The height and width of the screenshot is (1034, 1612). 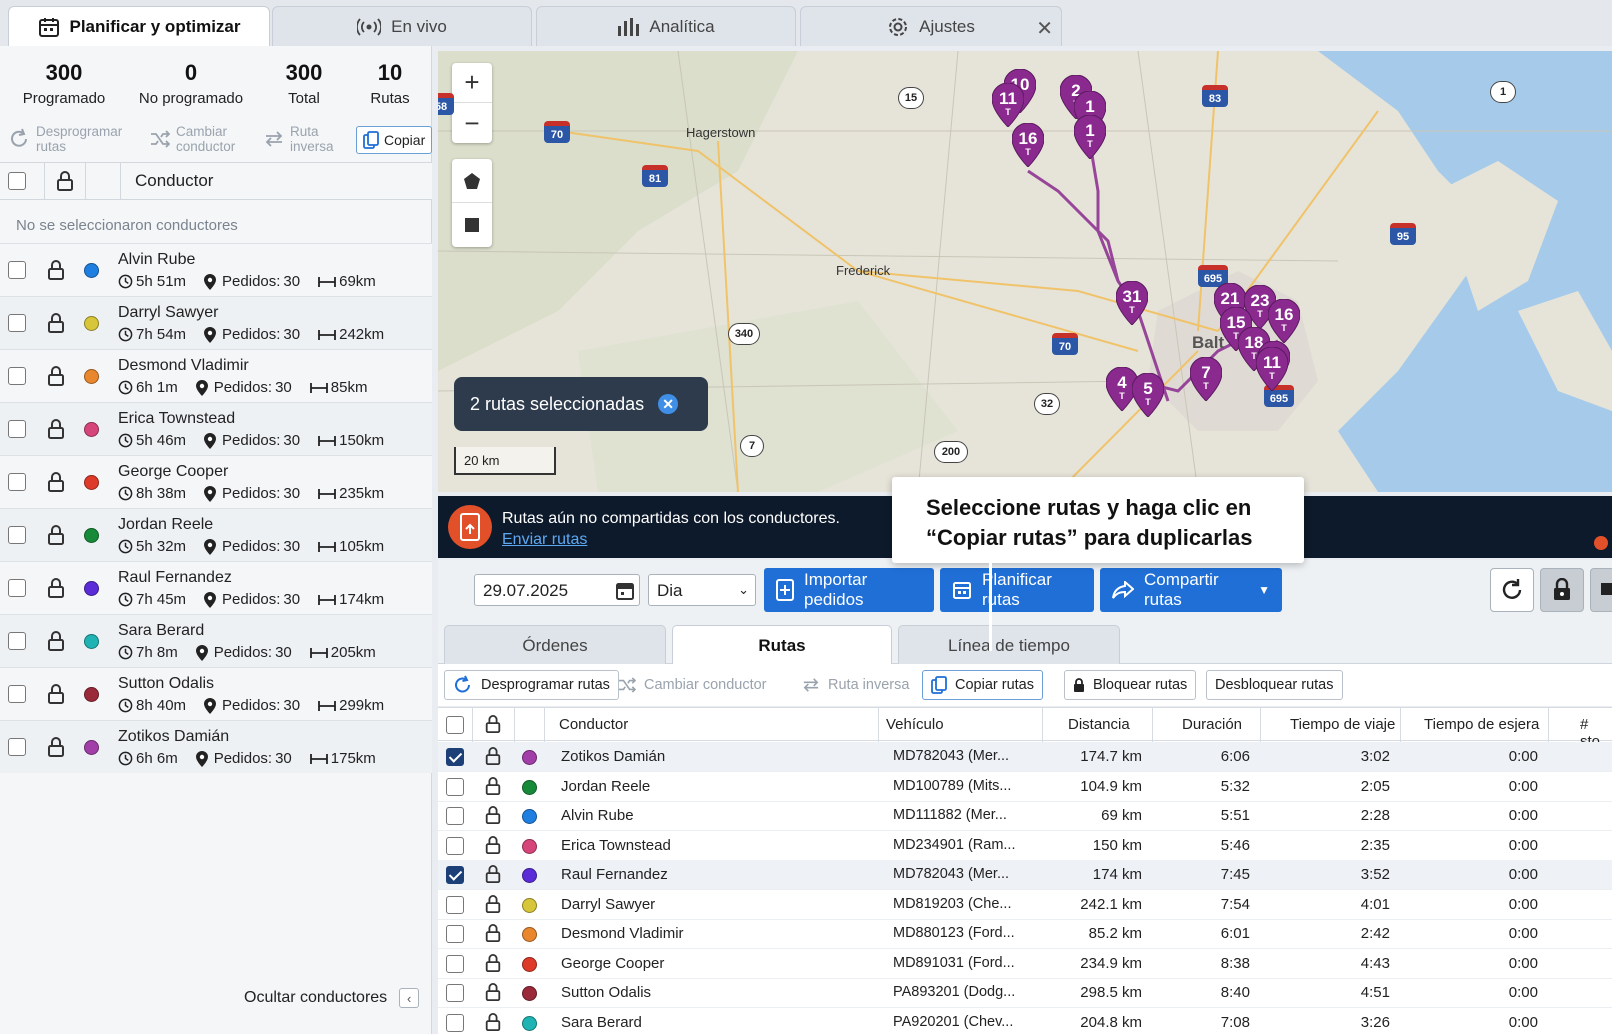 I want to click on driver-row: Alvin Rube 5h 51m Pedidos: 30 69km, so click(x=216, y=269).